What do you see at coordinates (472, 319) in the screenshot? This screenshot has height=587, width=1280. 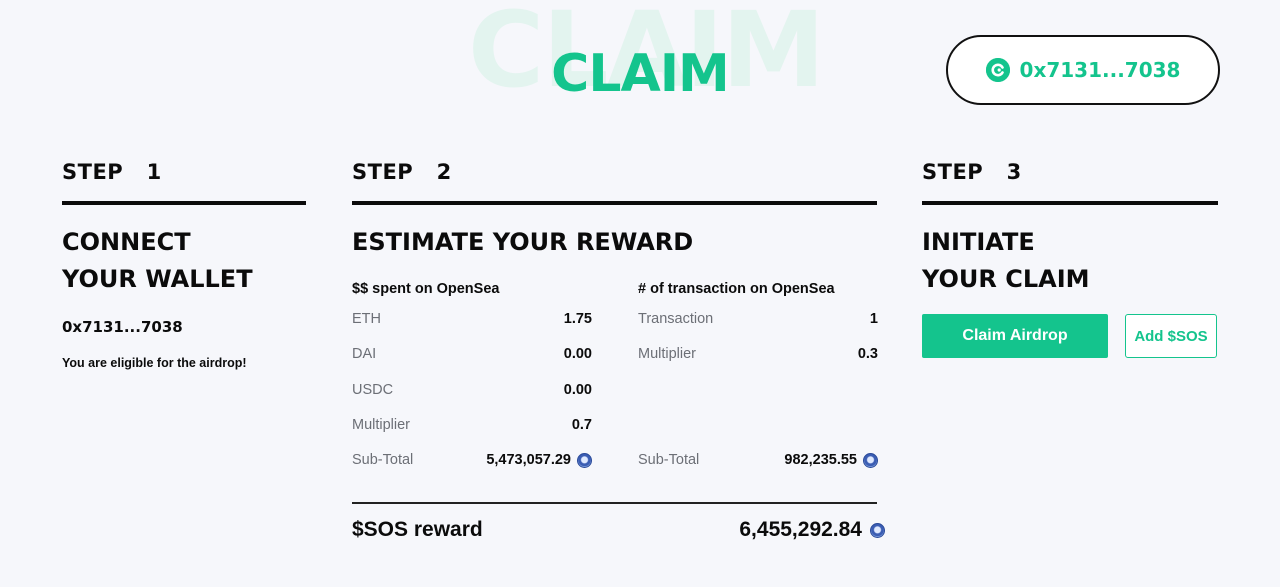 I see `spent-row-eth: ETH 1.75` at bounding box center [472, 319].